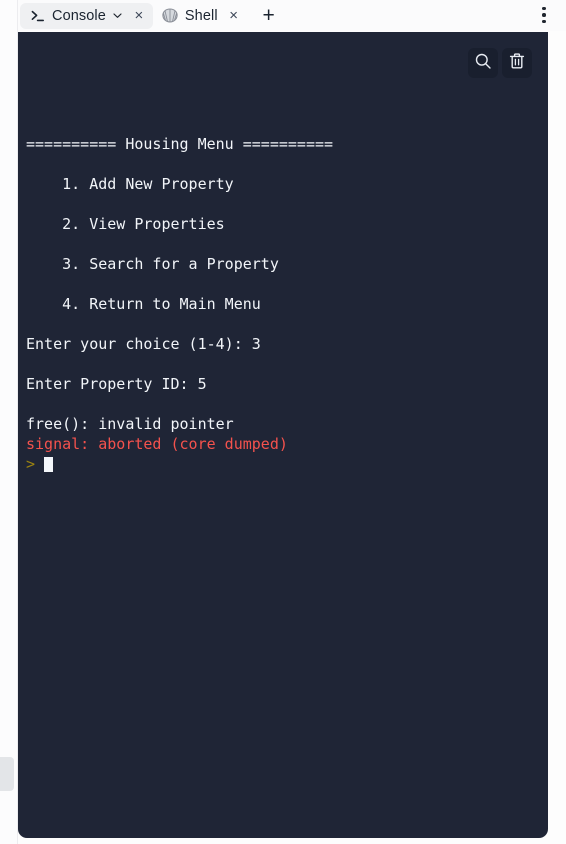 The width and height of the screenshot is (566, 844). I want to click on console-line: ========== Housing Menu ==========, so click(180, 144).